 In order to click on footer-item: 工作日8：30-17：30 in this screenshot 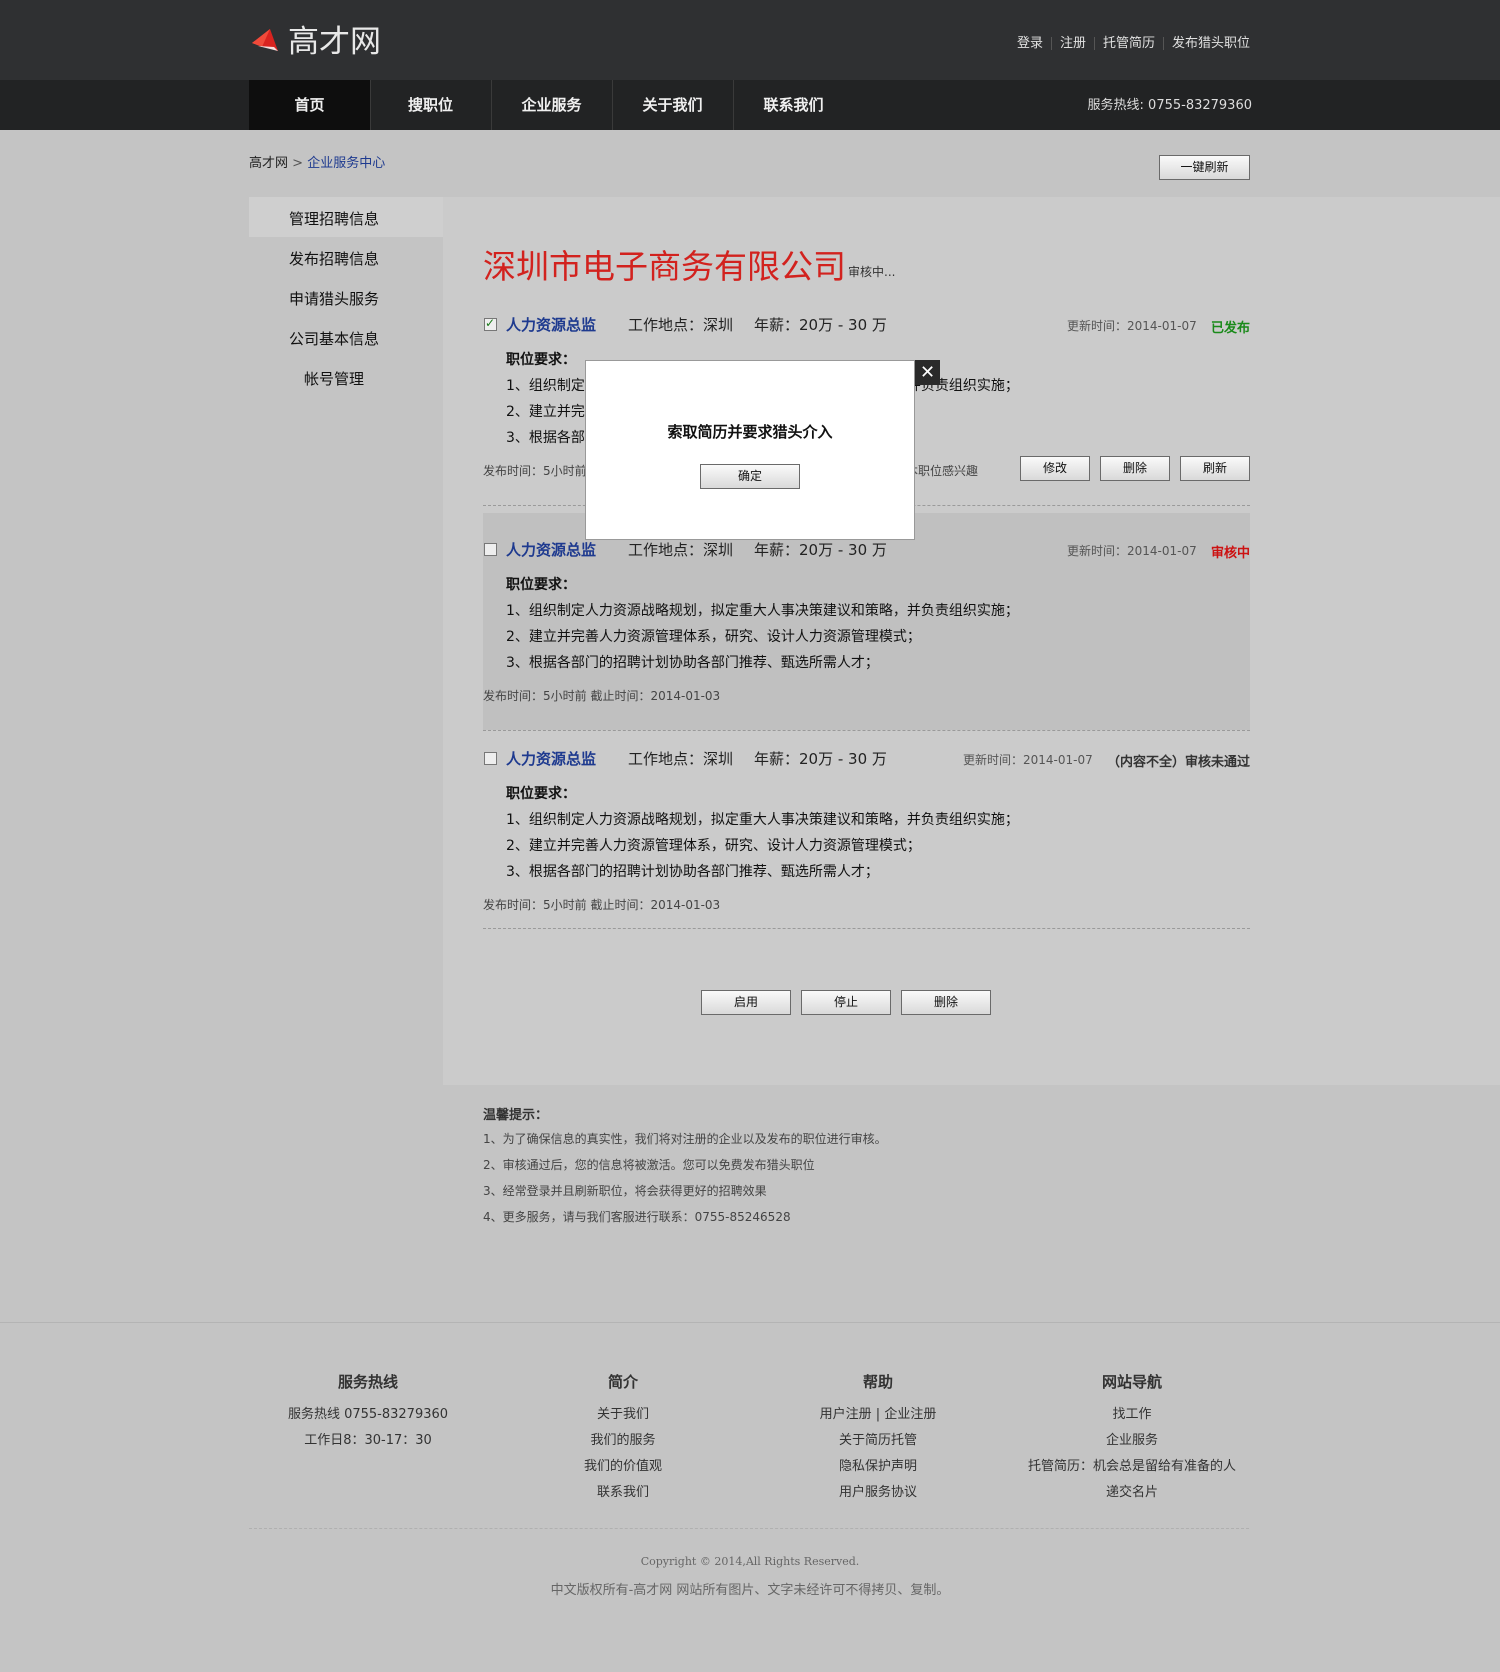, I will do `click(368, 1440)`.